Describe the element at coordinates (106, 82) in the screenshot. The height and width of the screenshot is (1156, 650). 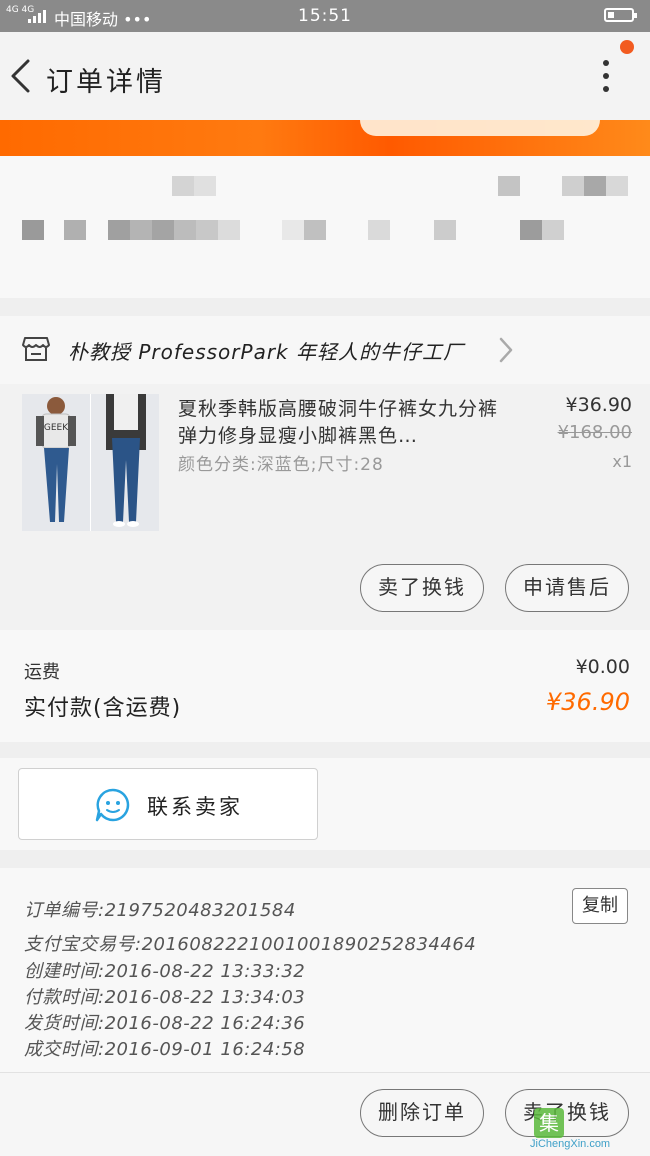
I see `page-title: 订单详情` at that location.